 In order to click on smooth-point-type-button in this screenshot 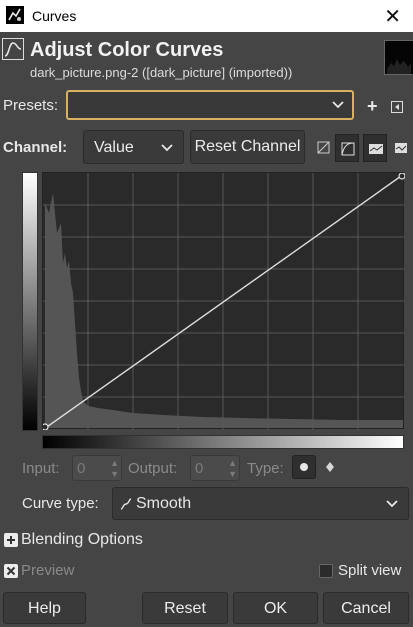, I will do `click(304, 467)`.